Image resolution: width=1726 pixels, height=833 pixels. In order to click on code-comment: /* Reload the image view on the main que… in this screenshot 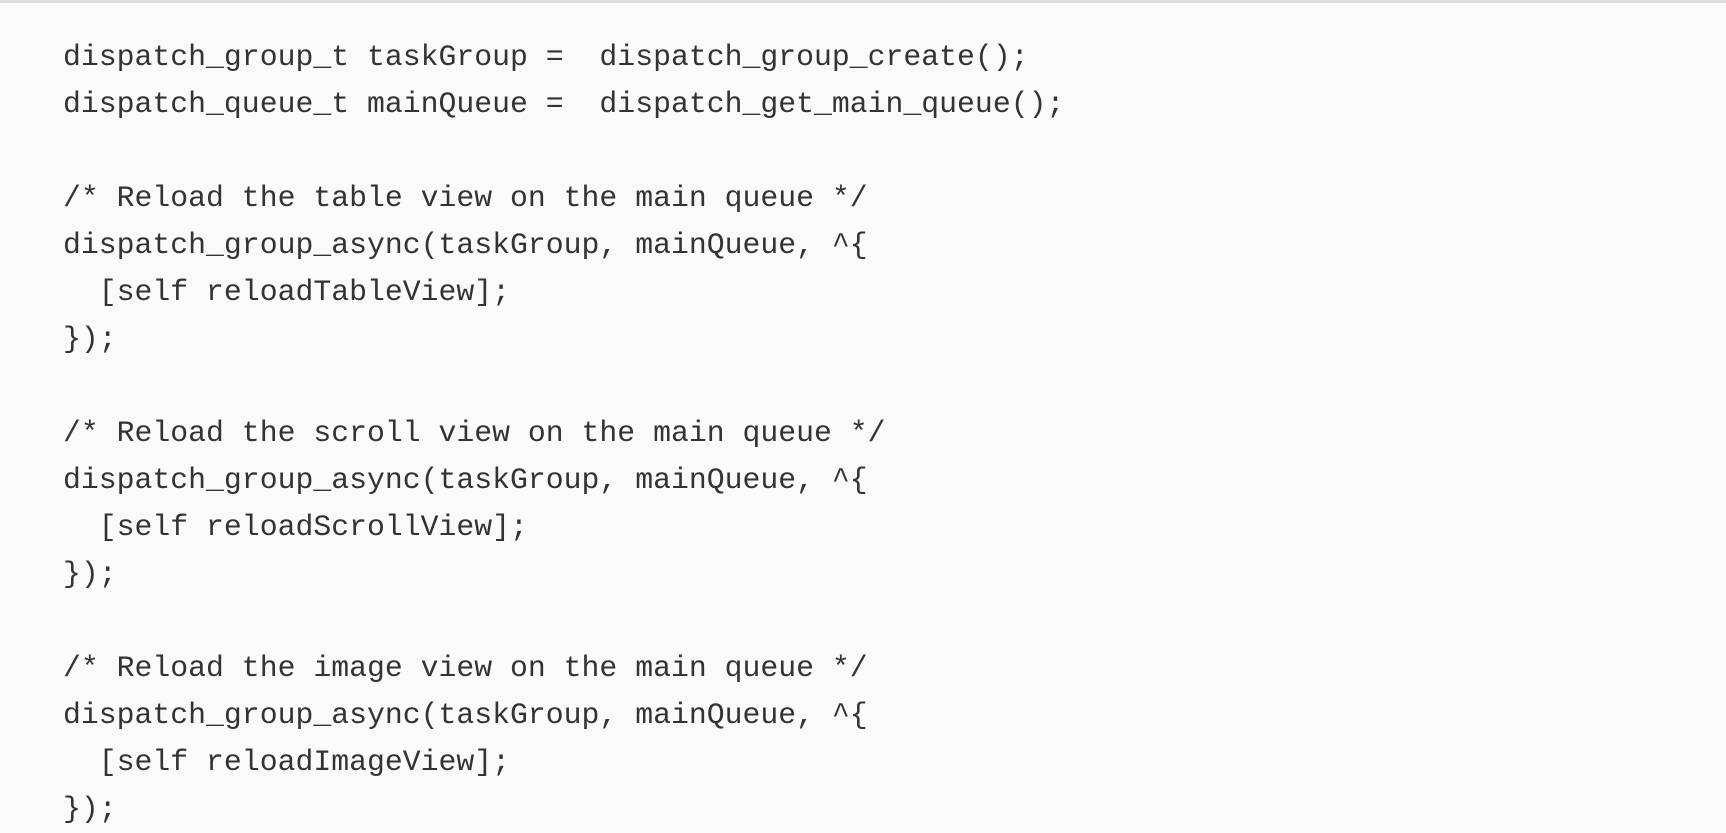, I will do `click(465, 668)`.